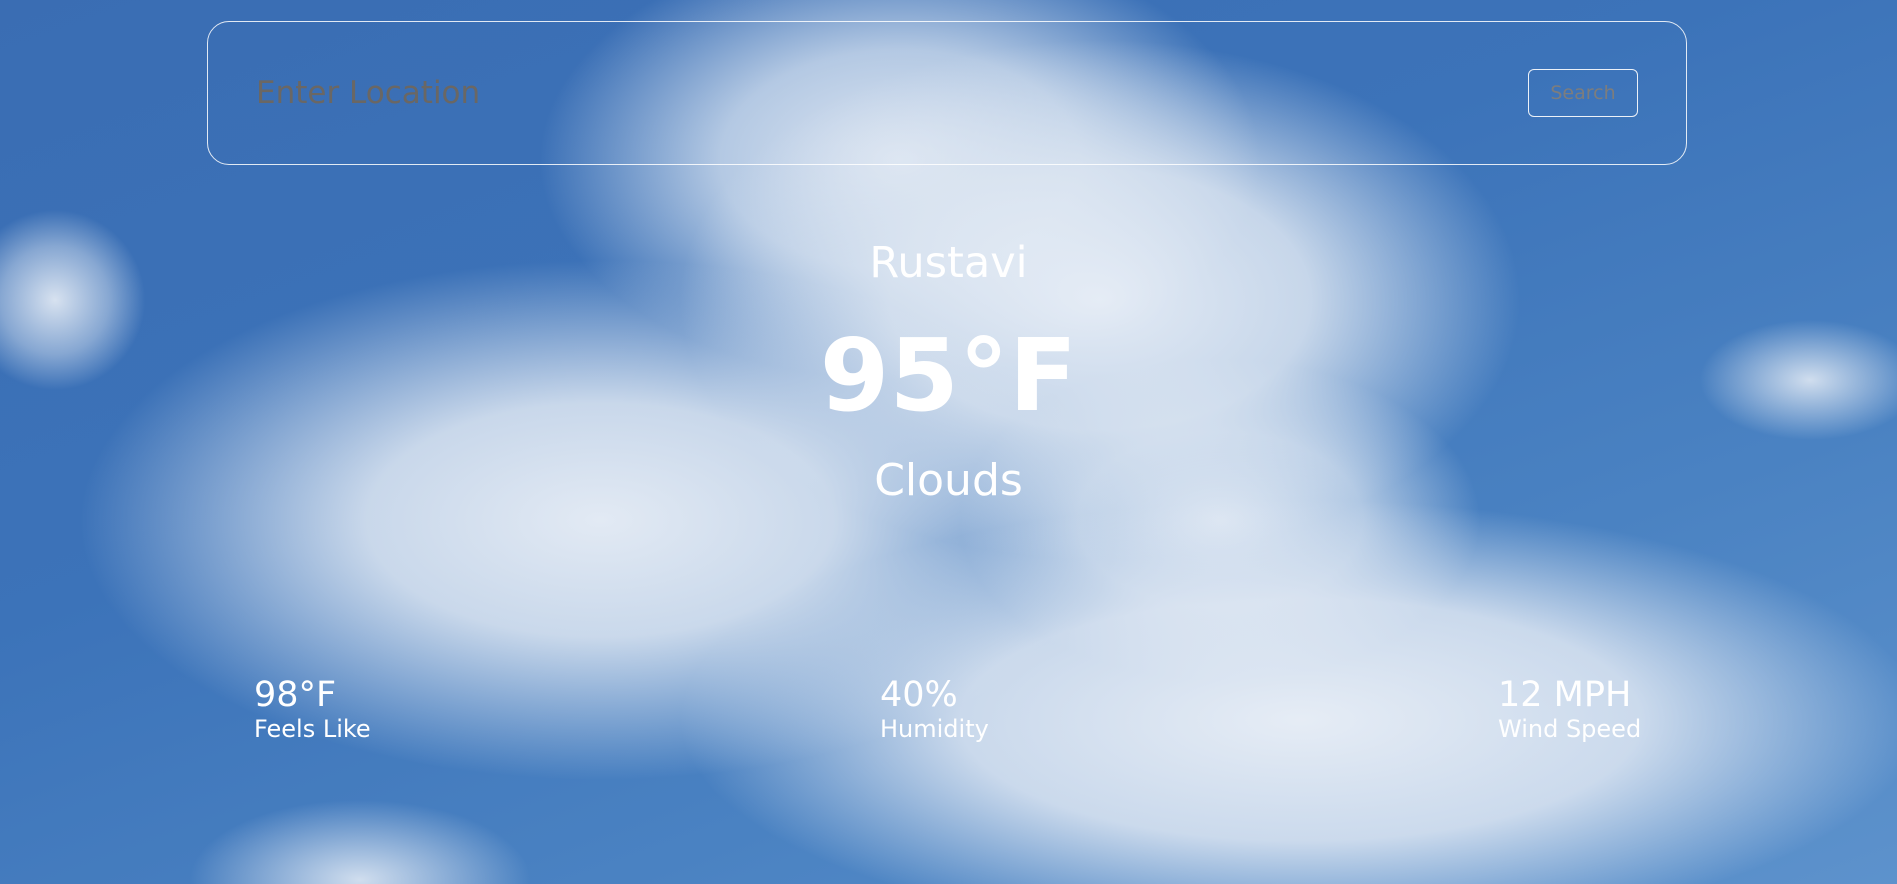 Image resolution: width=1897 pixels, height=884 pixels. I want to click on humidity-value: 40%, so click(919, 695).